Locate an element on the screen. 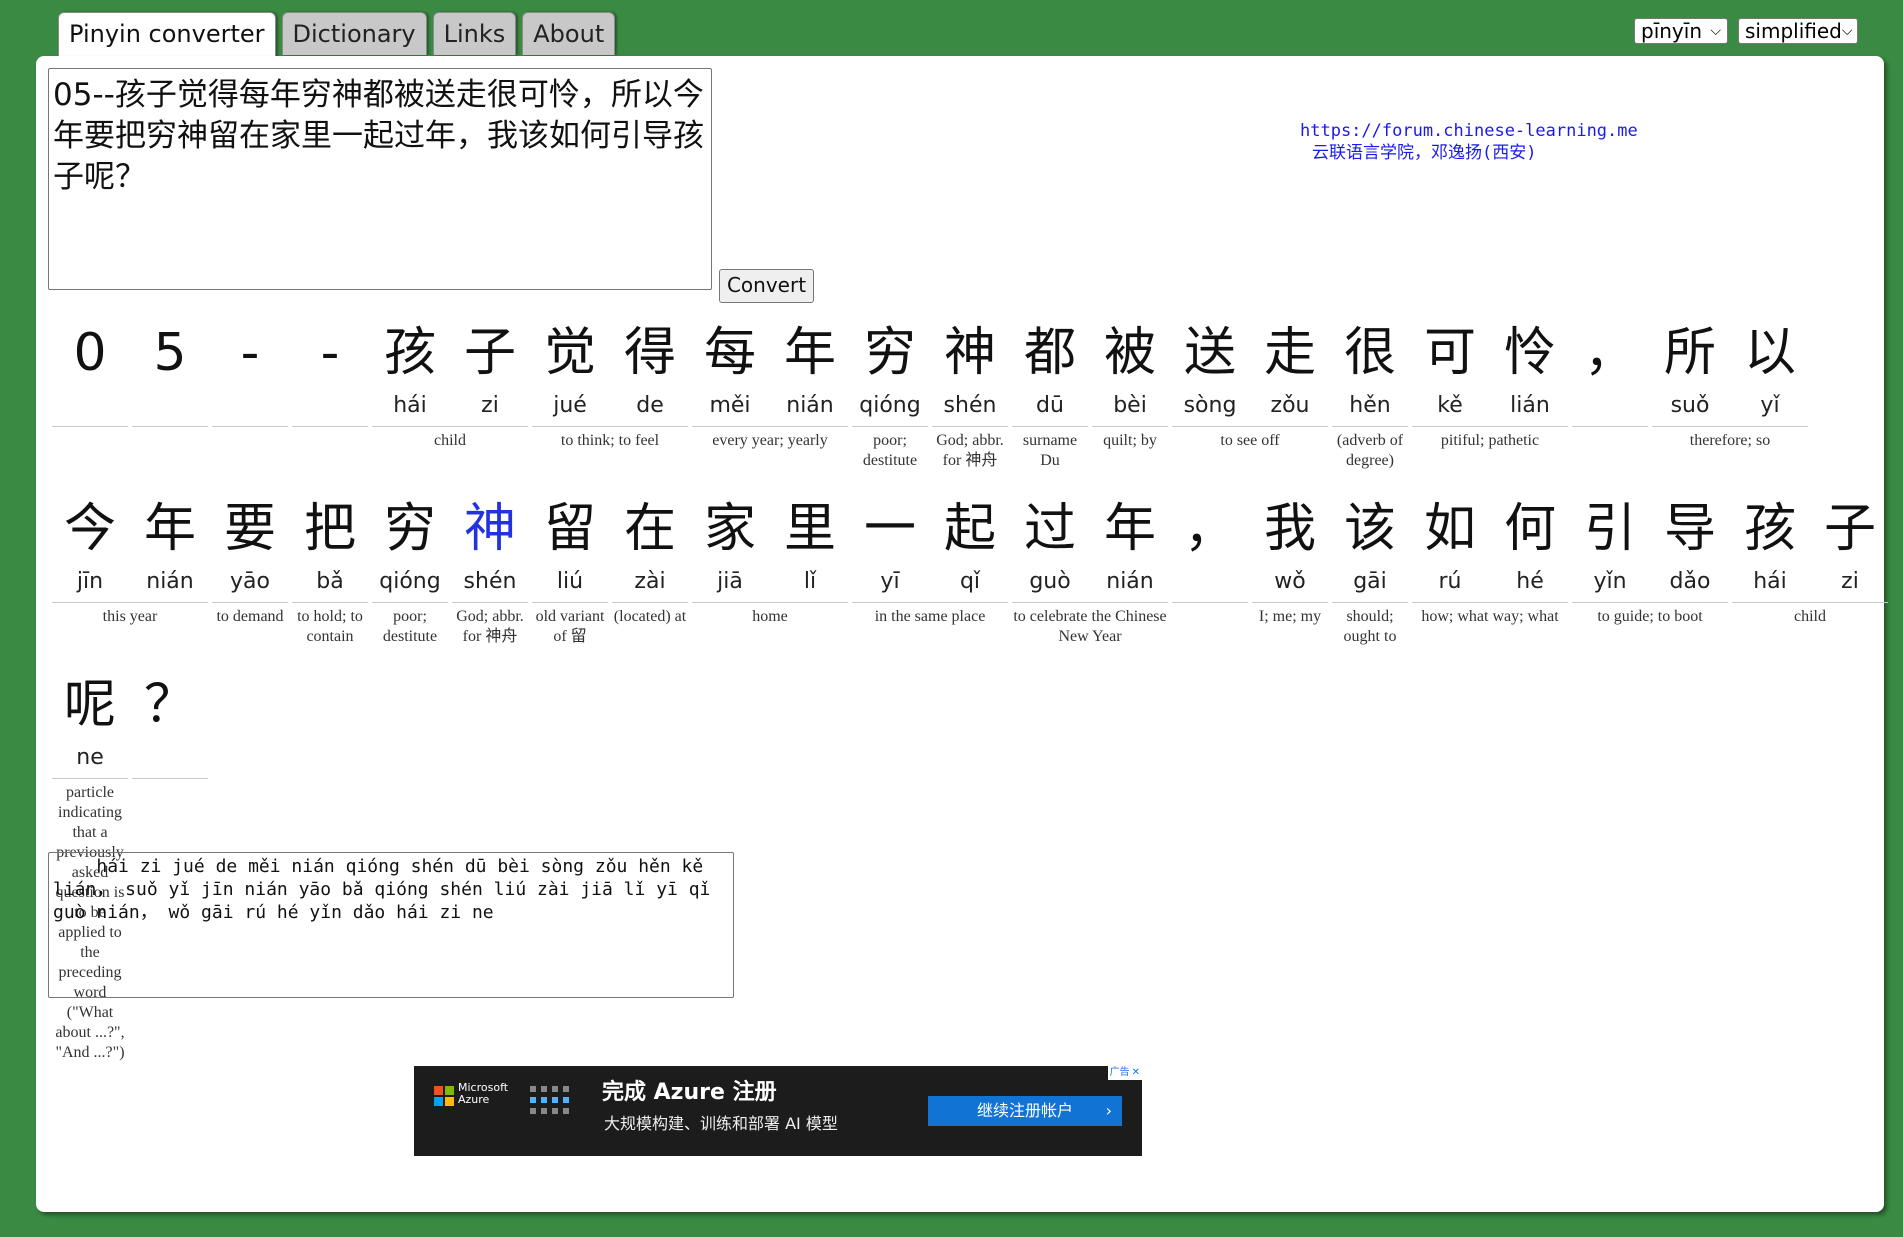 Image resolution: width=1903 pixels, height=1237 pixels. char-cell: 呢 ne is located at coordinates (90, 723).